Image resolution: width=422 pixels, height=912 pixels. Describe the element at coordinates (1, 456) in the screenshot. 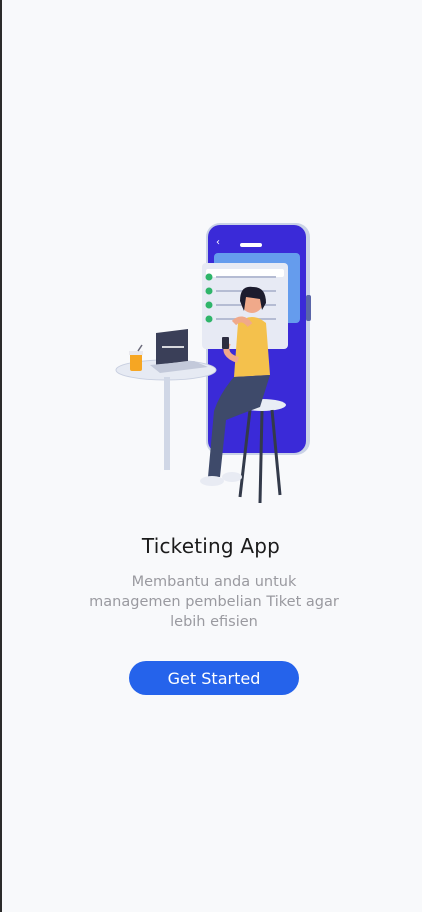

I see `window-left-border` at that location.